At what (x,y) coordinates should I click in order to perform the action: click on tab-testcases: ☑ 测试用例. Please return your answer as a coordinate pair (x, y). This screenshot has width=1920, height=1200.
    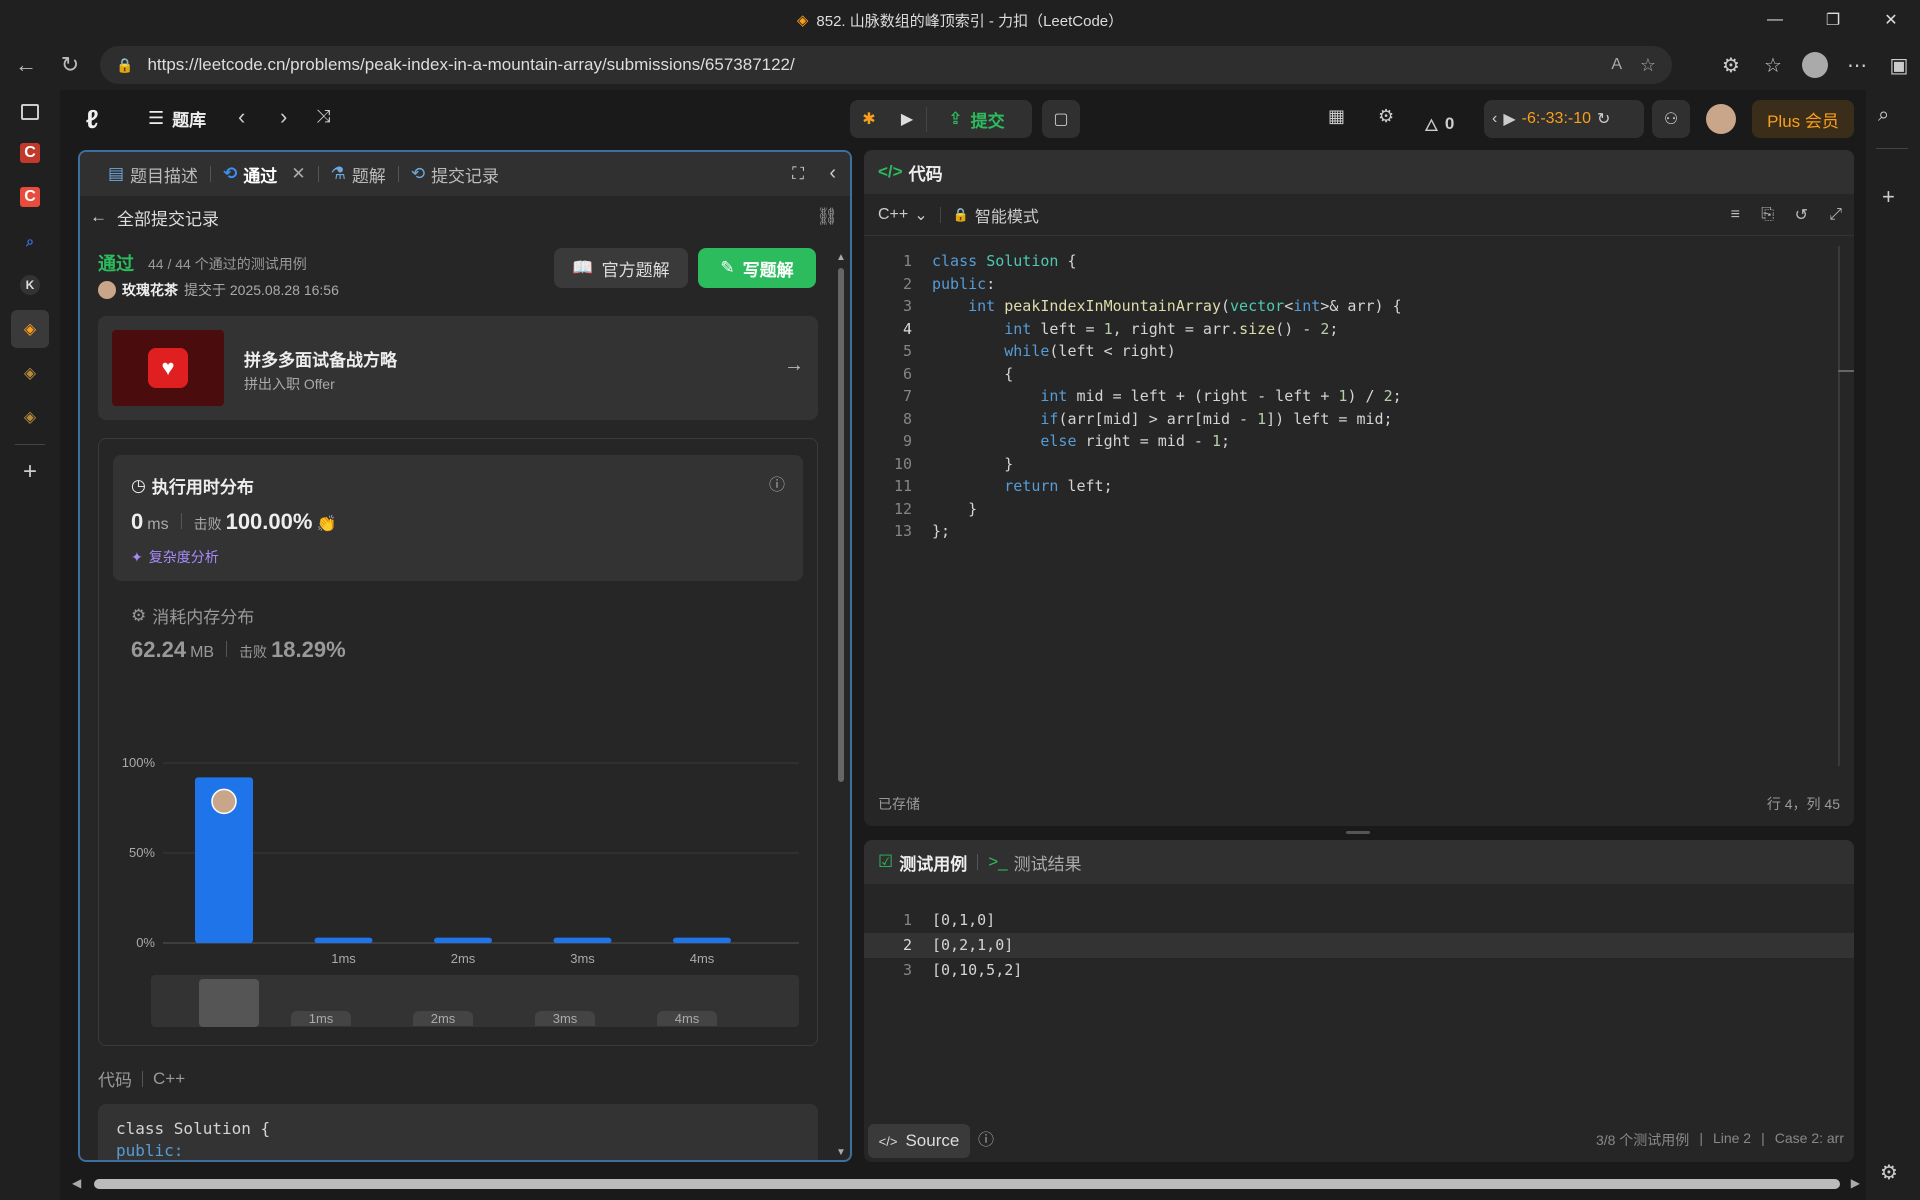
    Looking at the image, I should click on (922, 862).